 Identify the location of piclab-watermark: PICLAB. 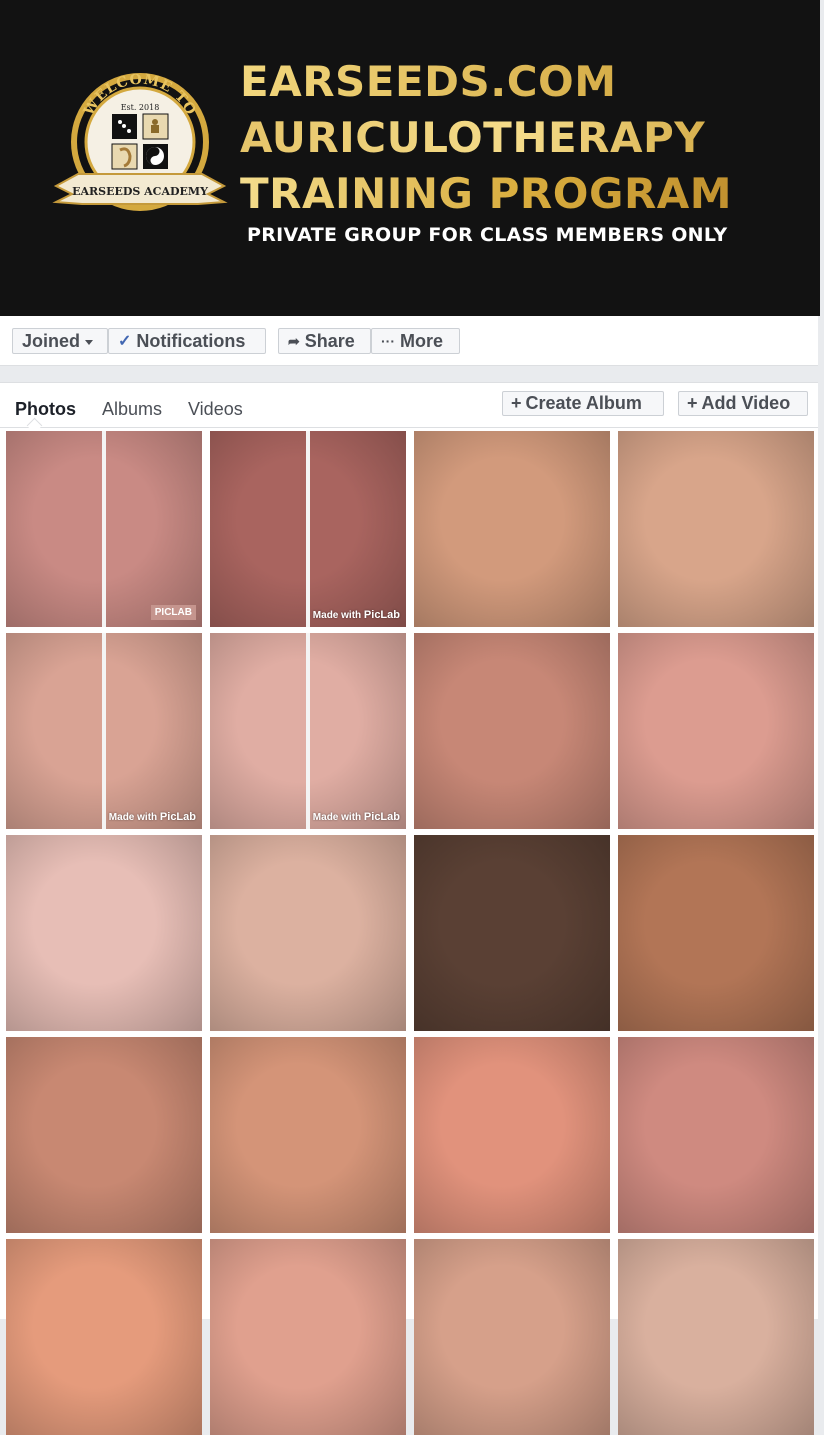
(173, 612).